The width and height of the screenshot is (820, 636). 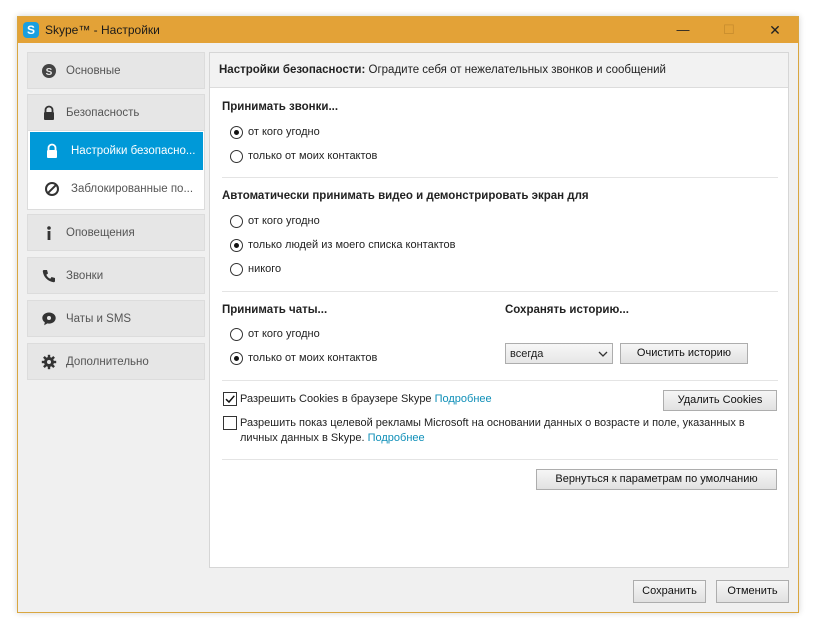 I want to click on clear-history-button: Очистить историю, so click(x=684, y=353).